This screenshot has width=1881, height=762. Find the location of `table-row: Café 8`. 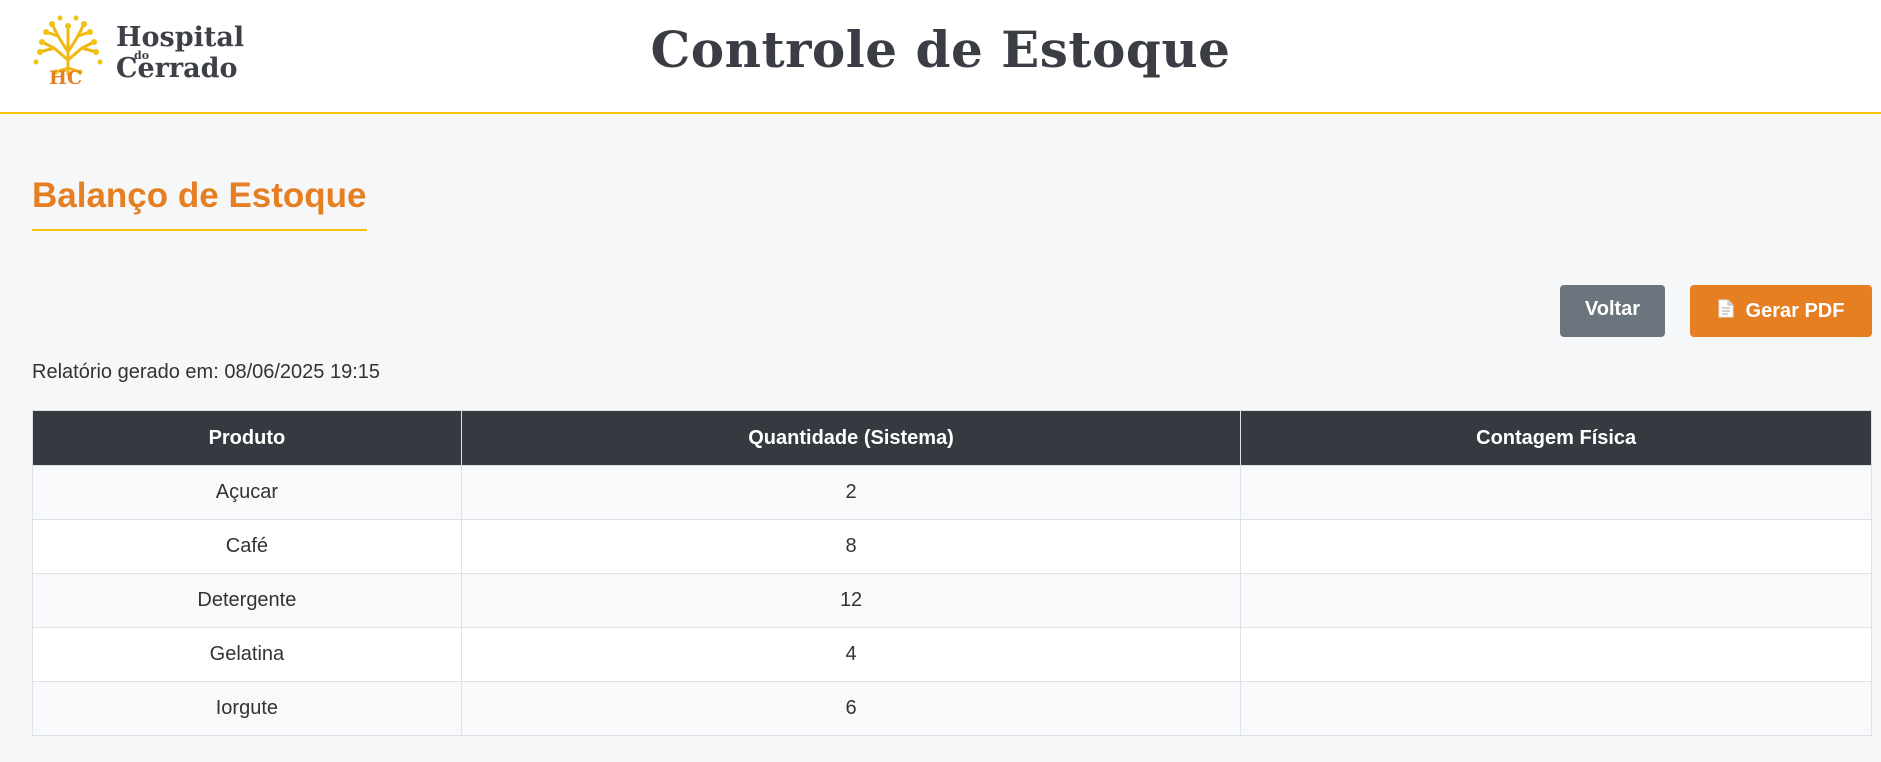

table-row: Café 8 is located at coordinates (952, 546).